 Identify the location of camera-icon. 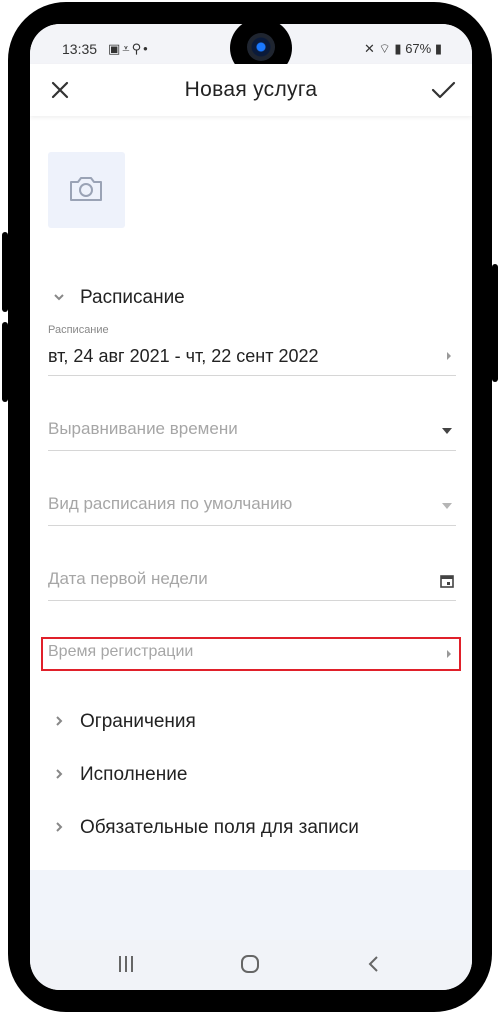
(86, 189).